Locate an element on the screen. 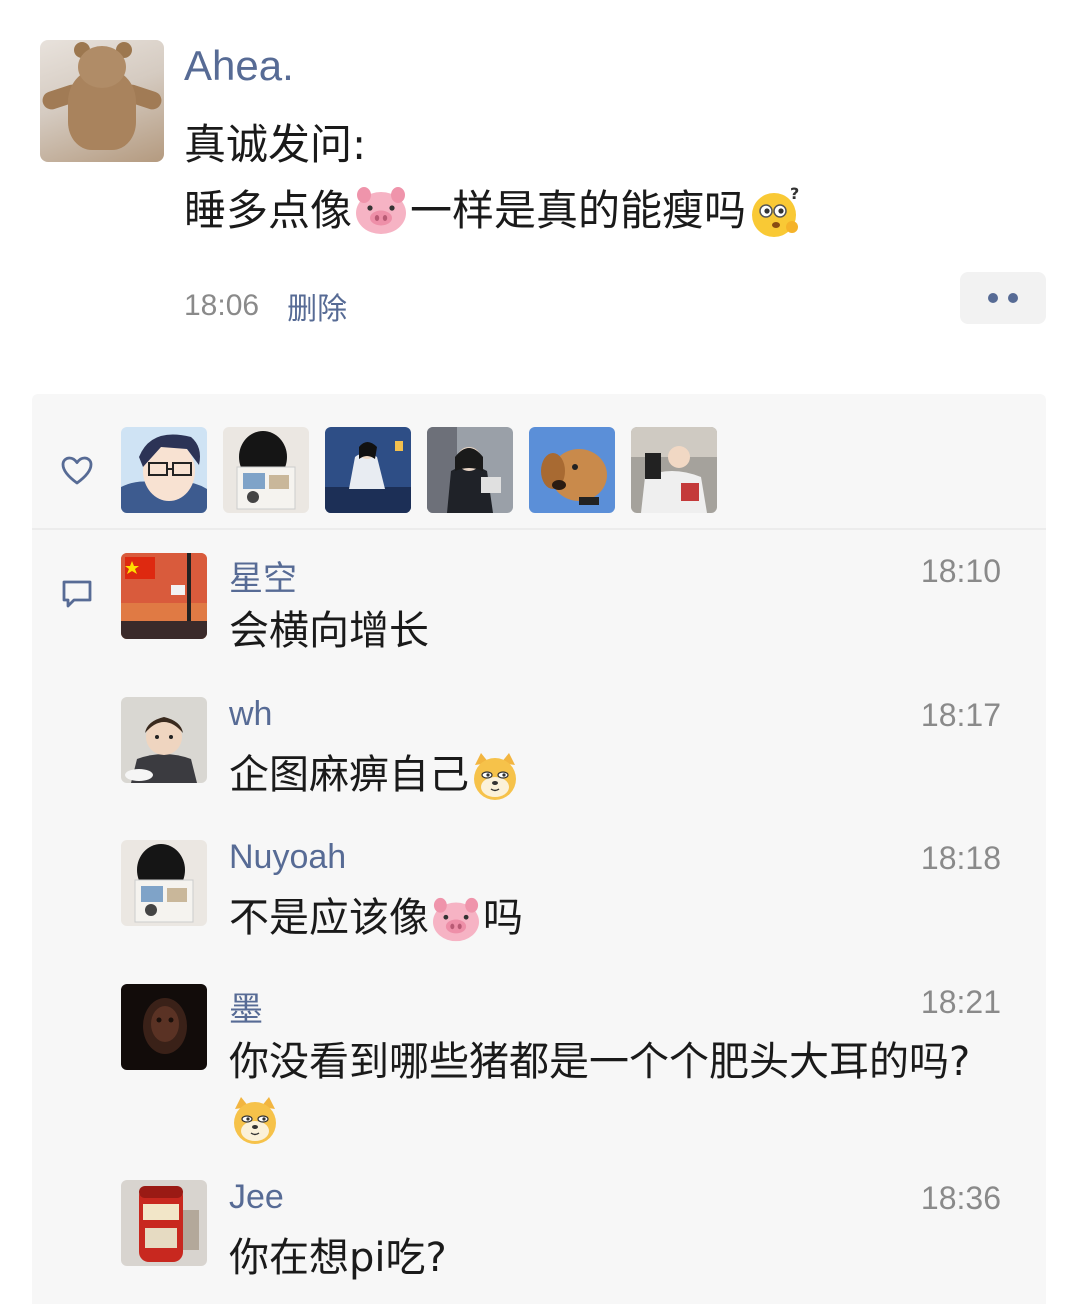 This screenshot has width=1076, height=1304. post-text-line-1: 真诚发问: is located at coordinates (275, 144).